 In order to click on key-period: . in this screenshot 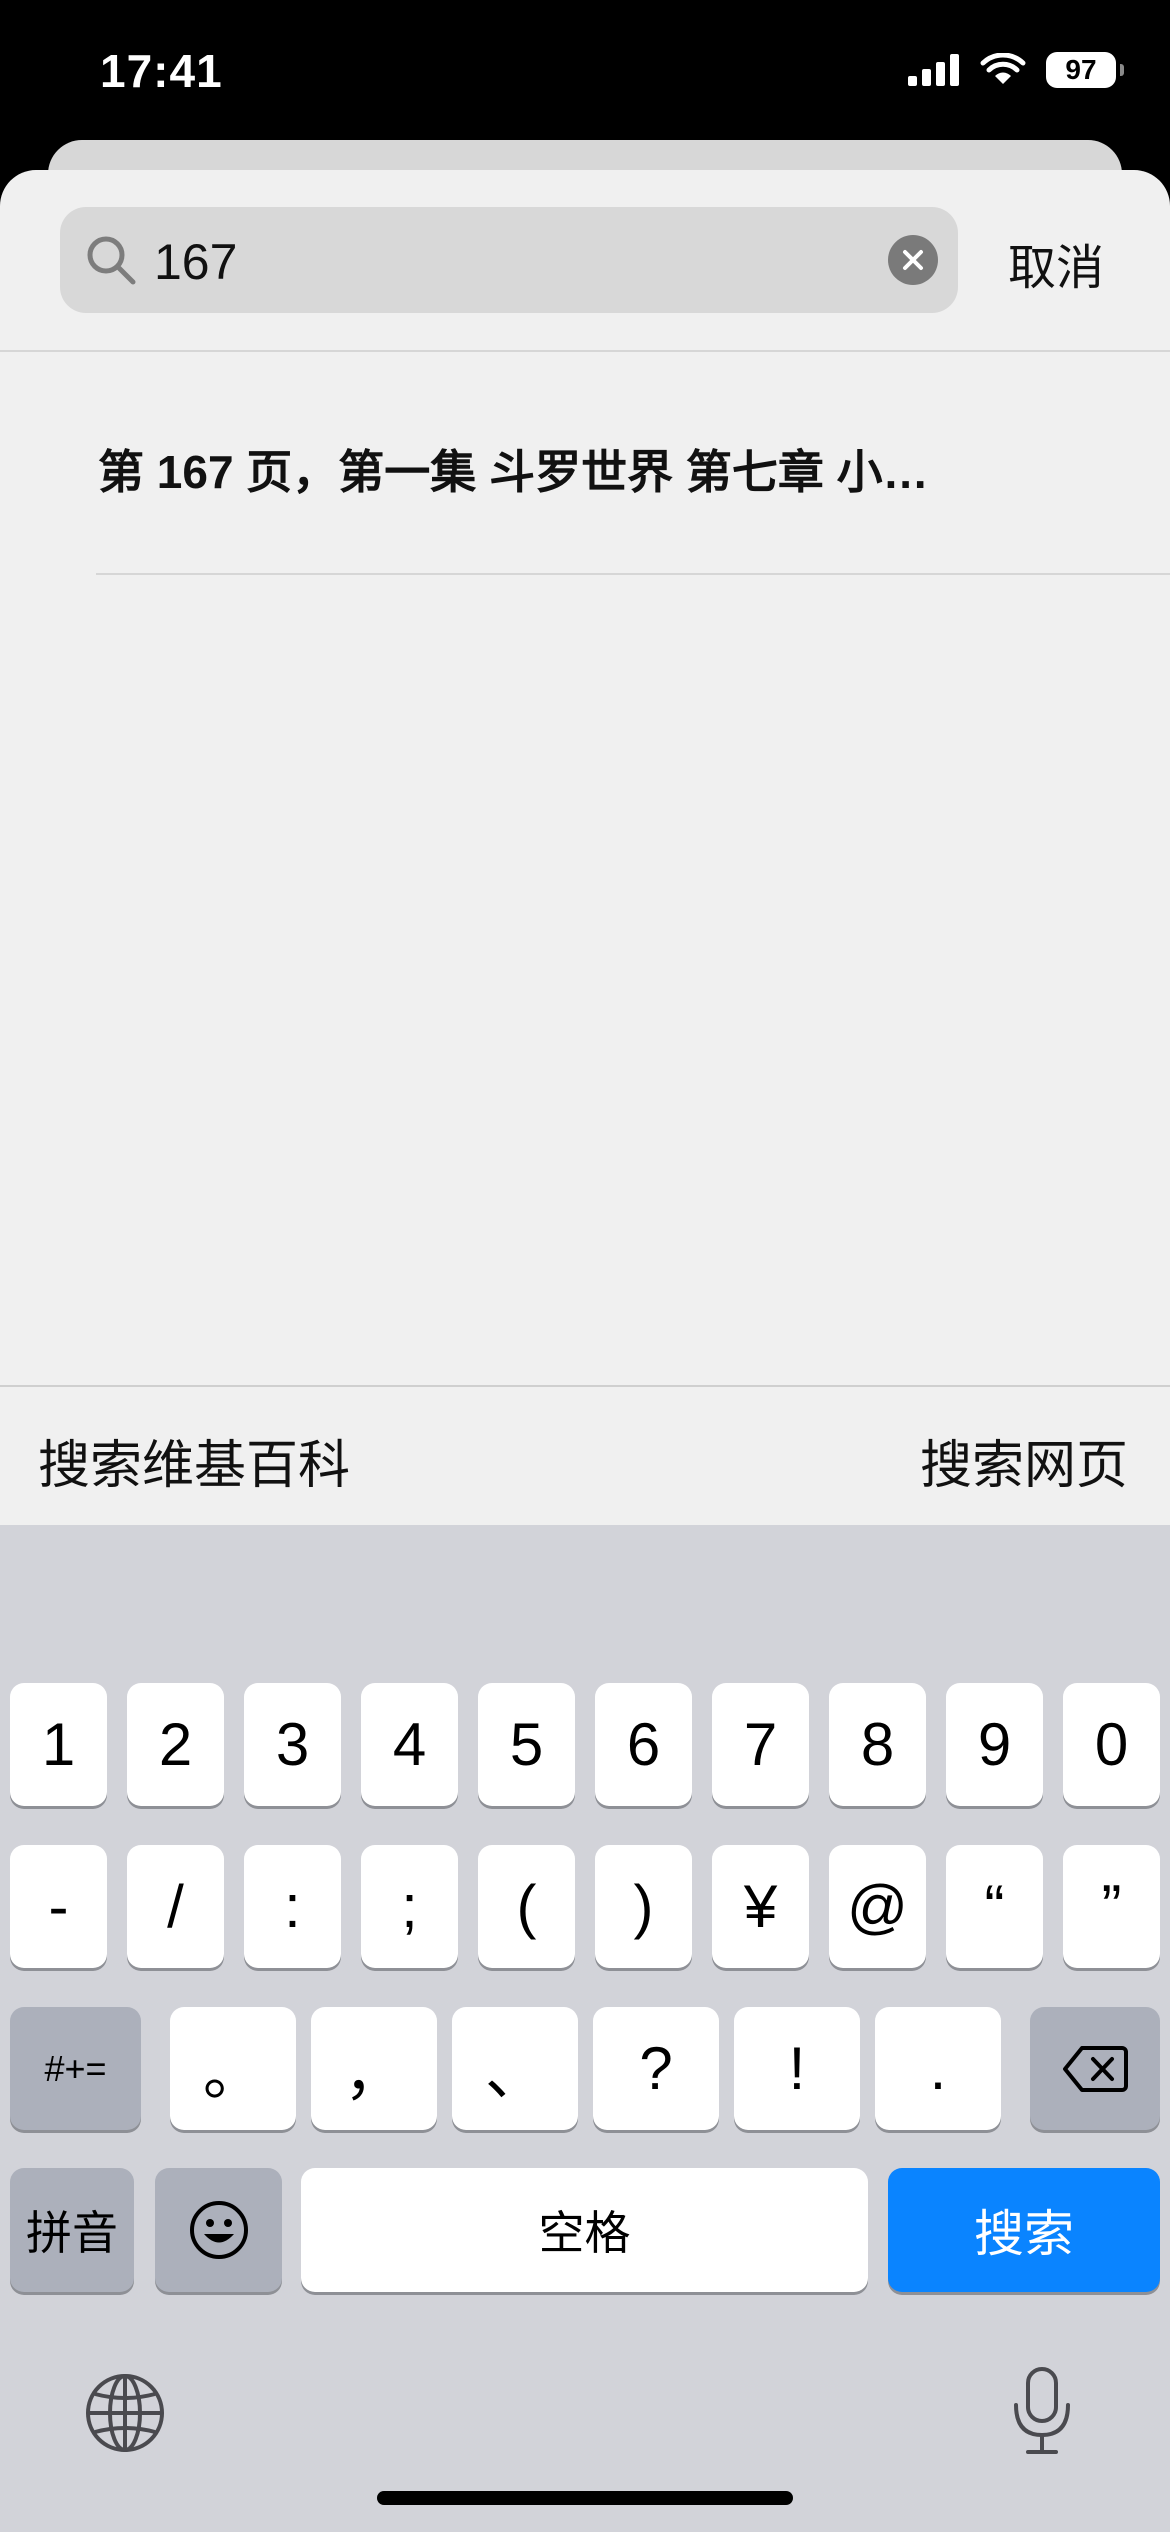, I will do `click(938, 2068)`.